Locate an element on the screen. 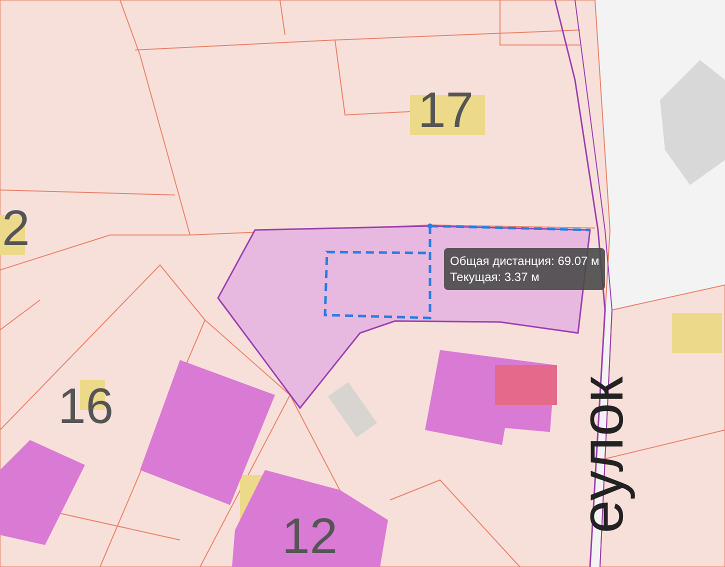 The width and height of the screenshot is (725, 567). parcel-number: 2 is located at coordinates (16, 228).